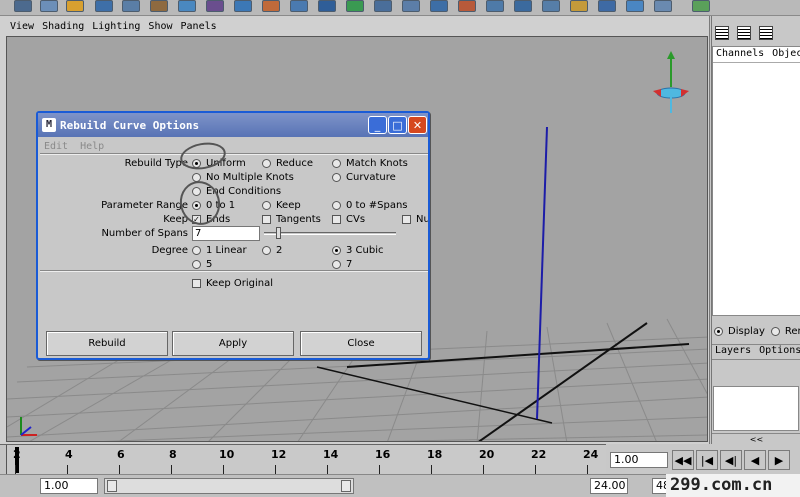 The height and width of the screenshot is (497, 800). Describe the element at coordinates (415, 219) in the screenshot. I see `keep-num-spans-checkbox: Nu` at that location.